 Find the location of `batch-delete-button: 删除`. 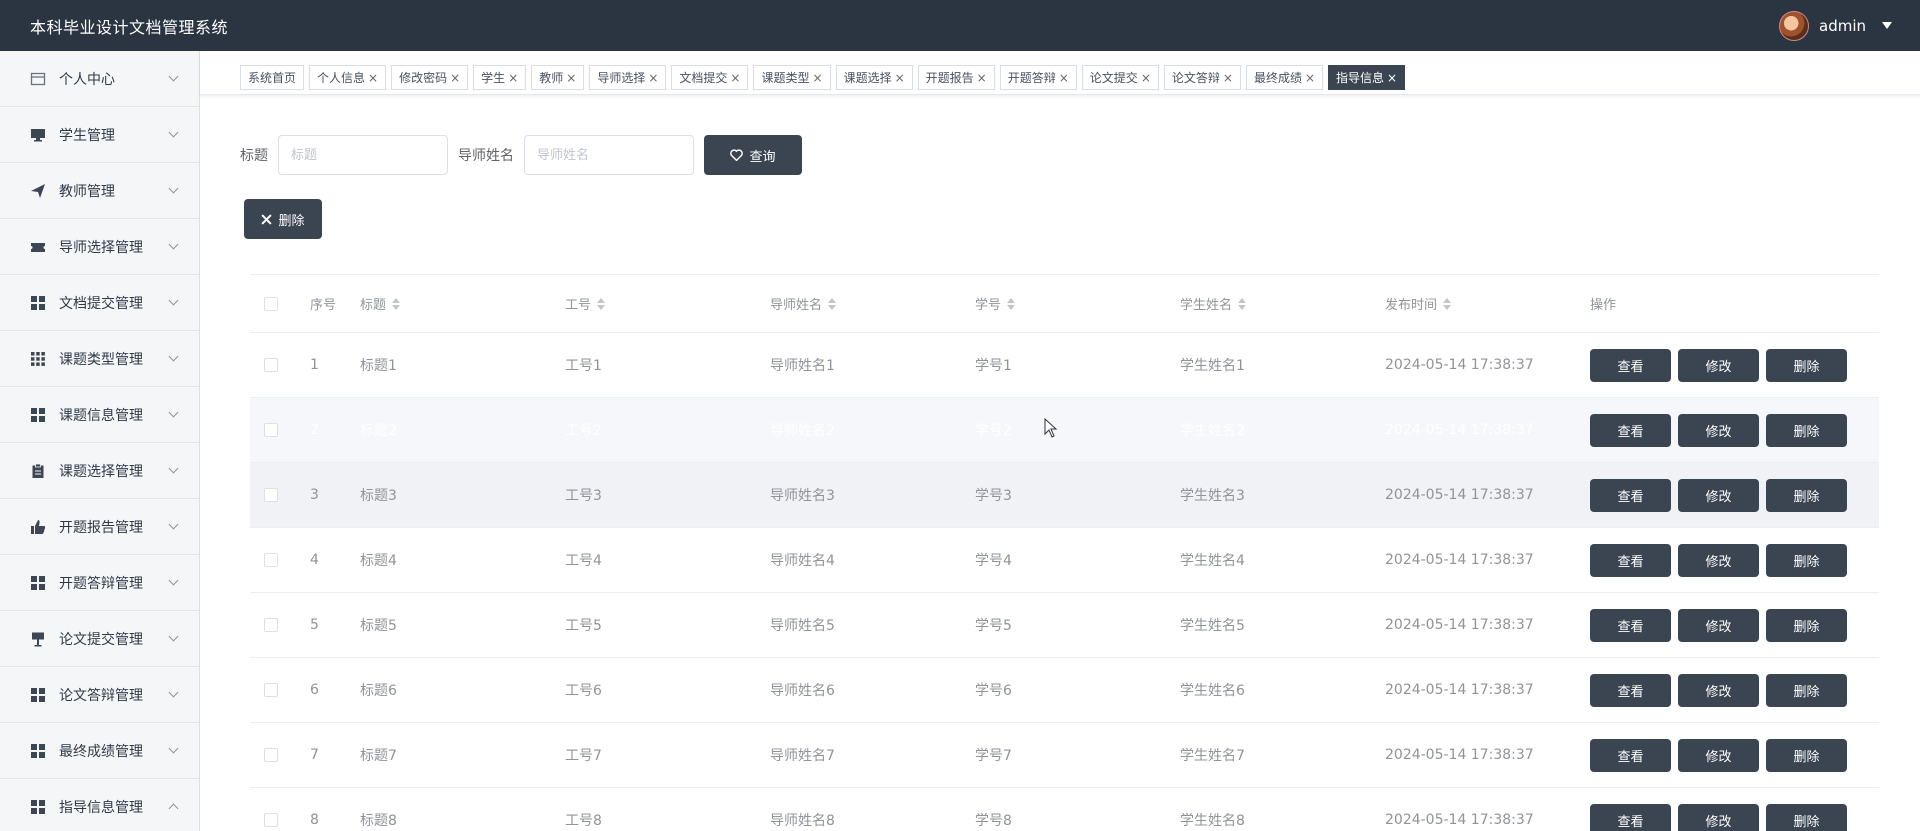

batch-delete-button: 删除 is located at coordinates (283, 219).